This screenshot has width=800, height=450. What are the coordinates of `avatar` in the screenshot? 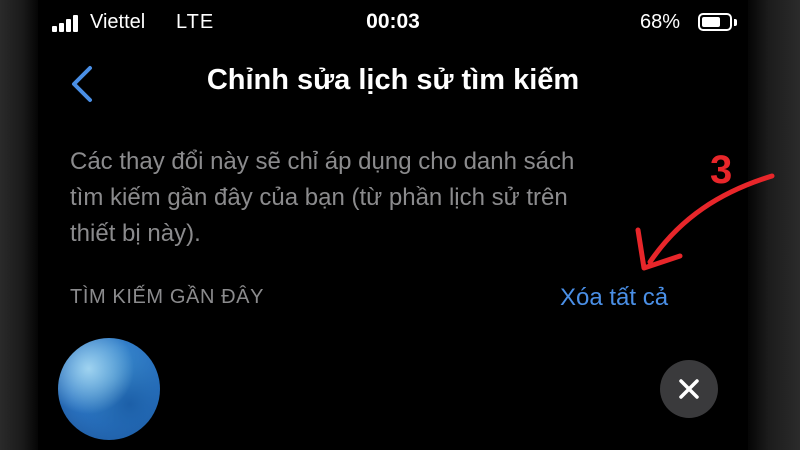 It's located at (109, 389).